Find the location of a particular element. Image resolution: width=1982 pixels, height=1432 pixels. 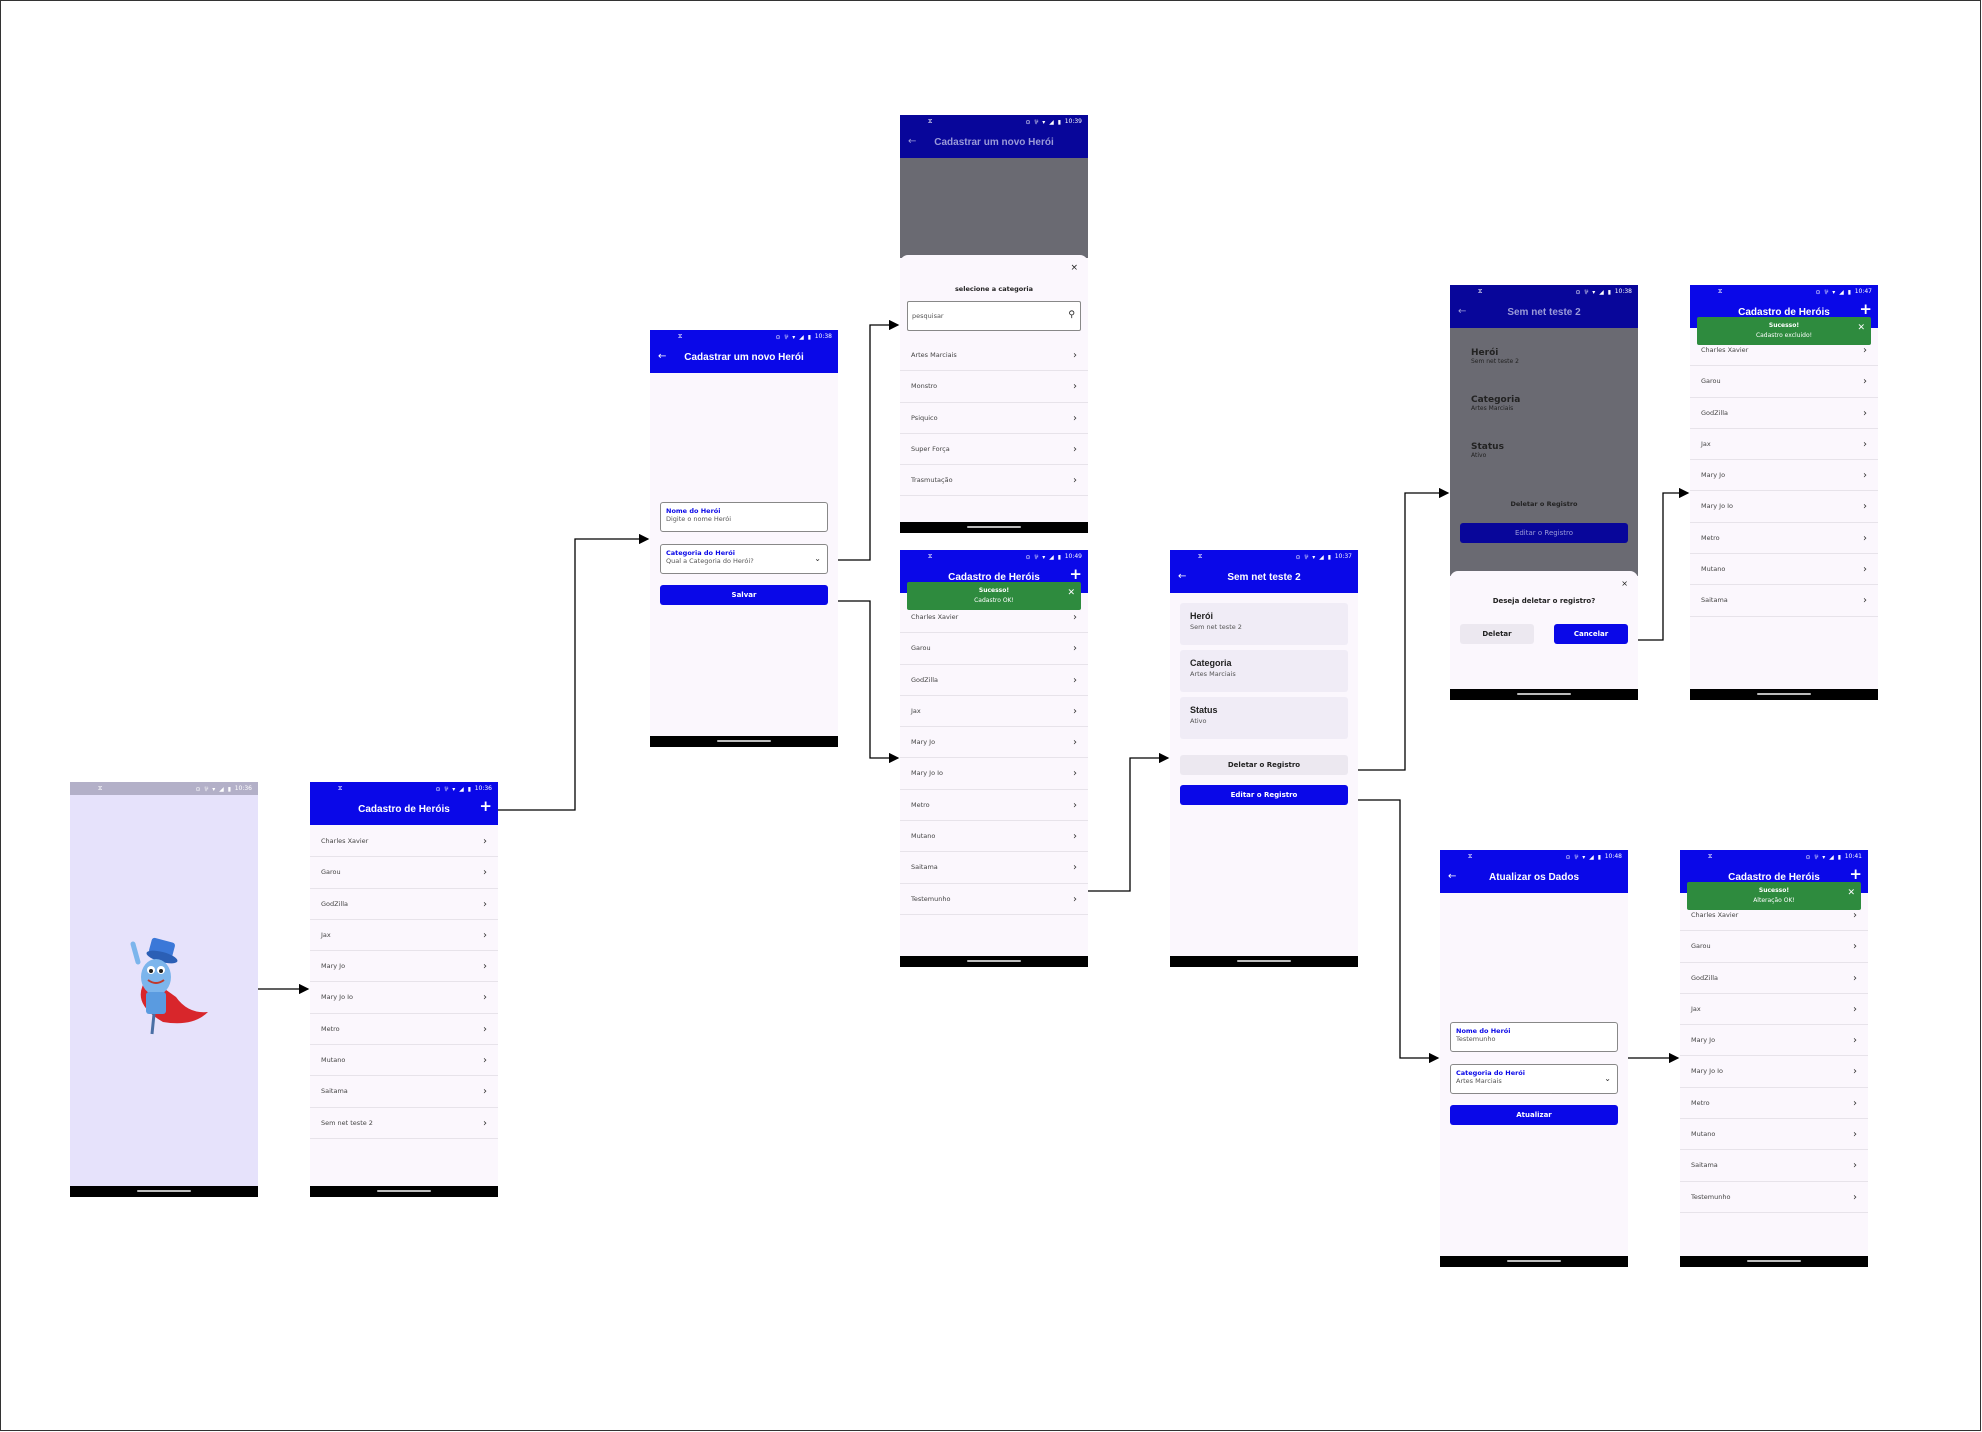

list-item-label: Charles Xavier is located at coordinates (935, 617).